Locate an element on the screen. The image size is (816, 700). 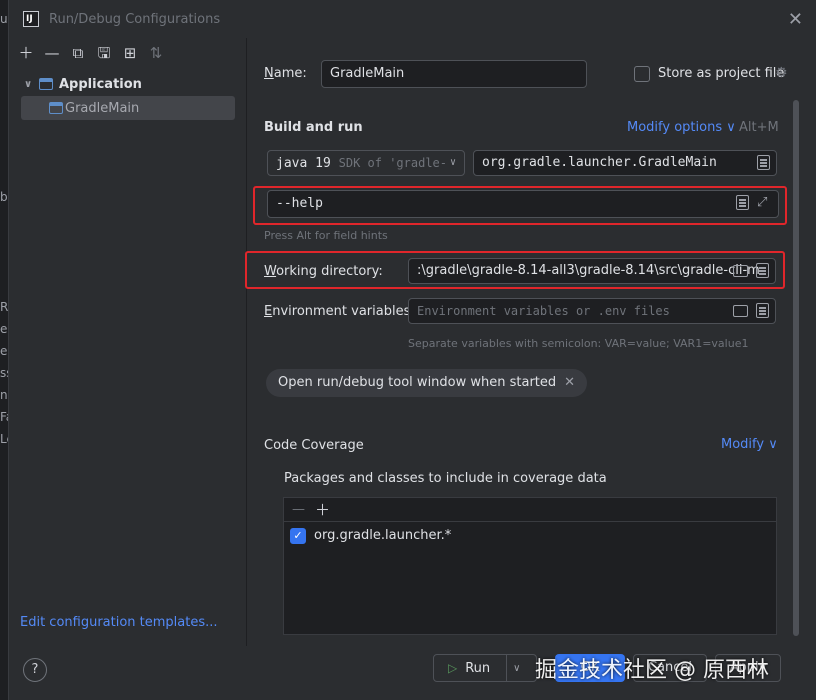
modify-options-shortcut: Alt+M is located at coordinates (759, 127).